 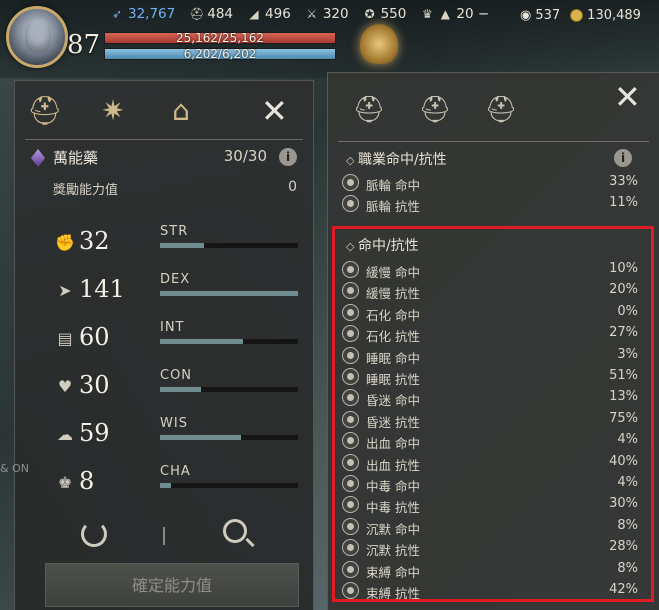 I want to click on hit-resist-divider, so click(x=493, y=141).